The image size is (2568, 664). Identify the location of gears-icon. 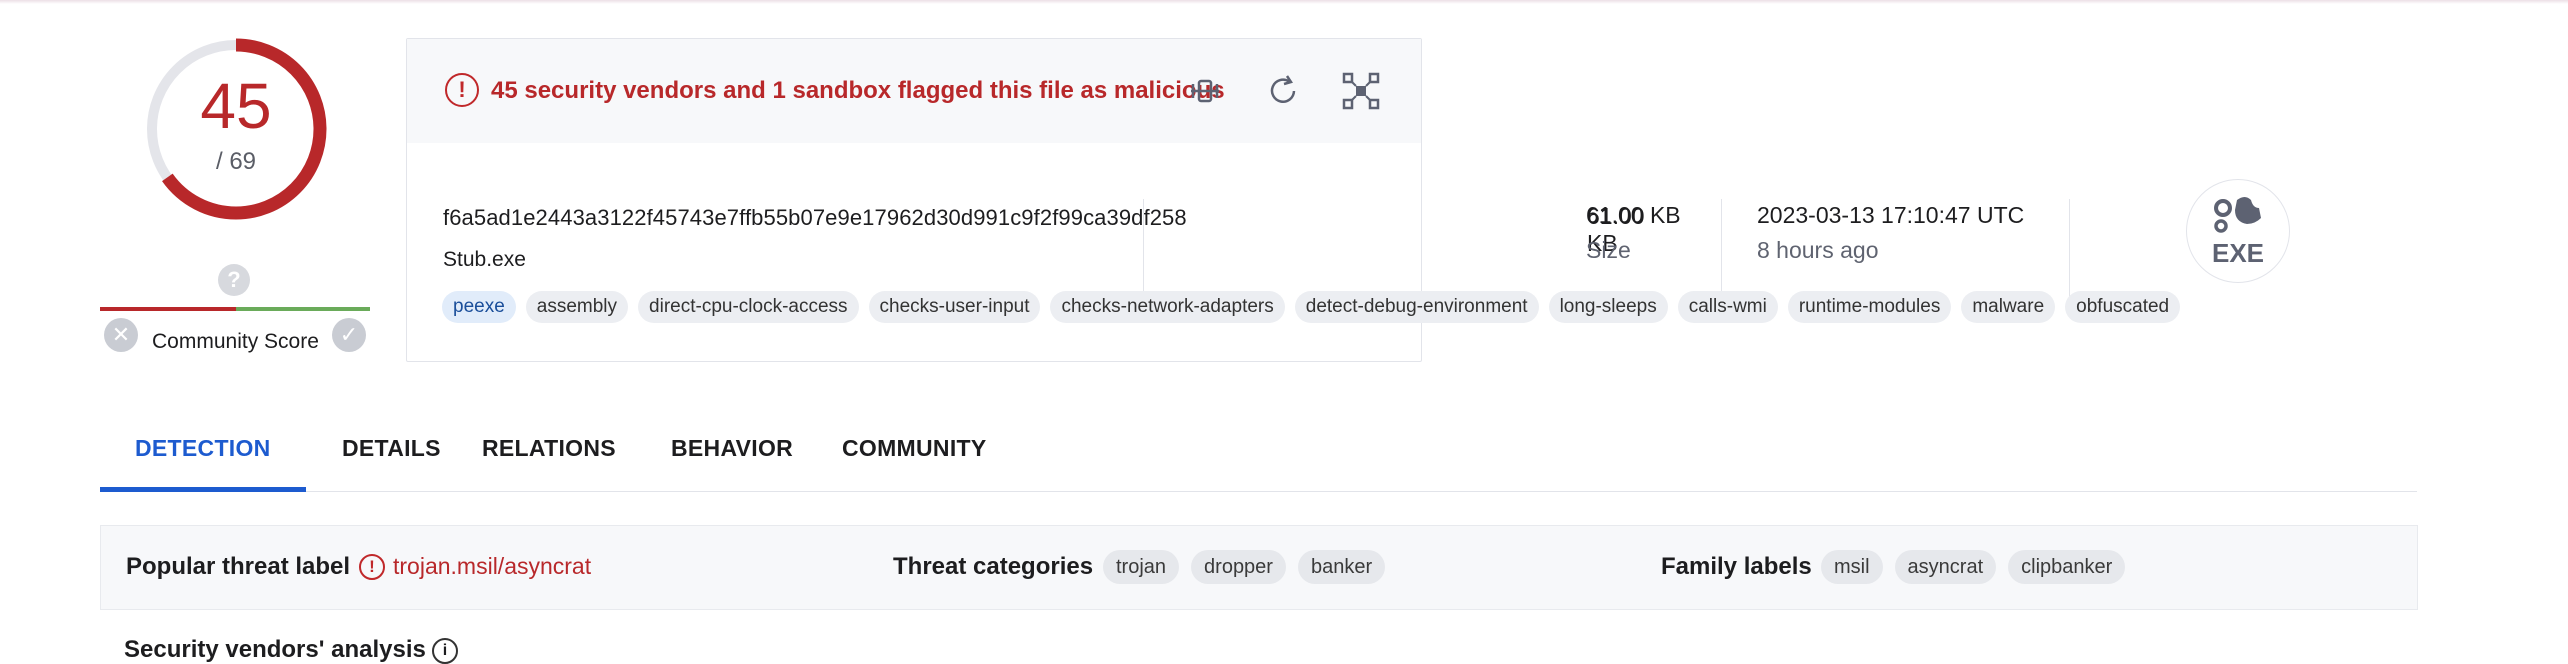
(2237, 215).